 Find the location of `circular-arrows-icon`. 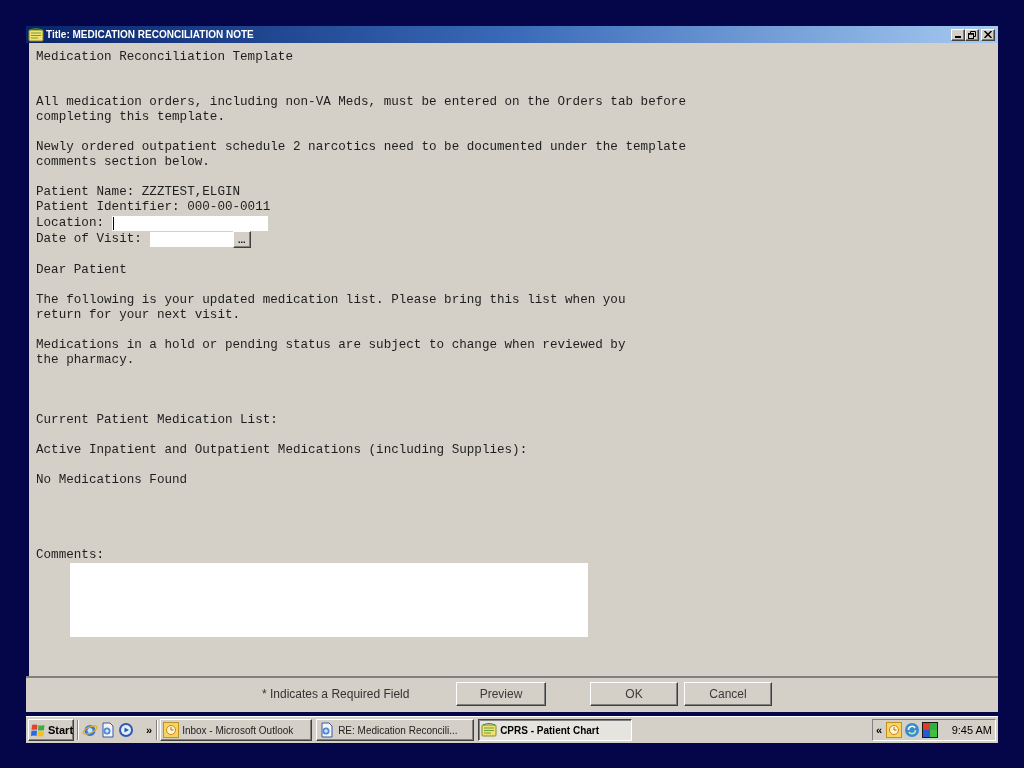

circular-arrows-icon is located at coordinates (912, 730).